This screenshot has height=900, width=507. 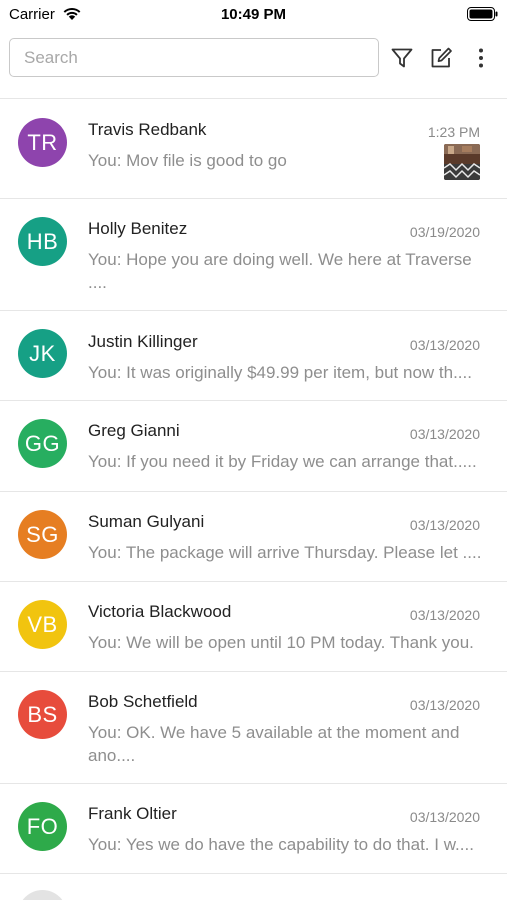 I want to click on avatar: SG, so click(x=42, y=534).